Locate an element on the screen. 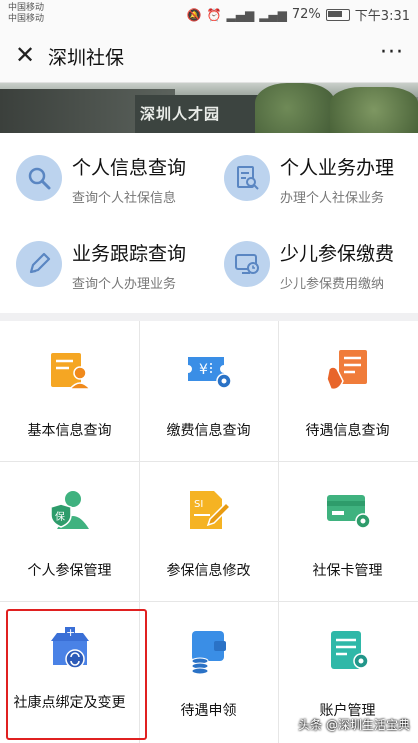 This screenshot has width=418, height=743. edit-document-icon: SI is located at coordinates (209, 510).